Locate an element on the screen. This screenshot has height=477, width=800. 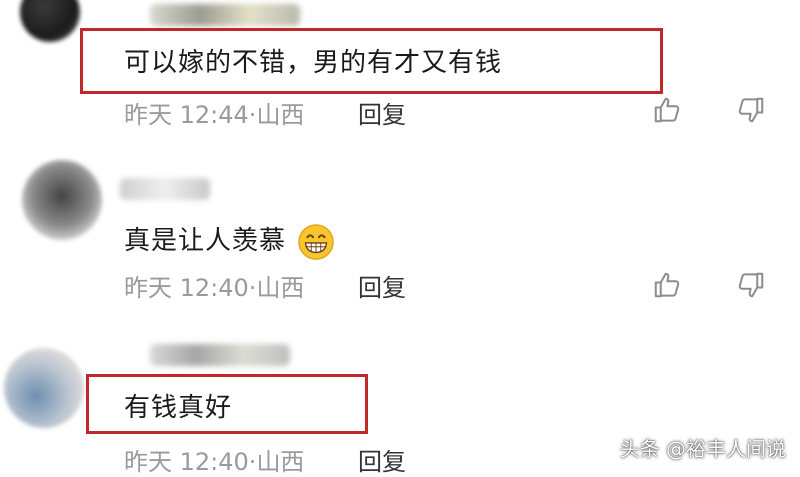
comment-time: 昨天 12:44 is located at coordinates (186, 115).